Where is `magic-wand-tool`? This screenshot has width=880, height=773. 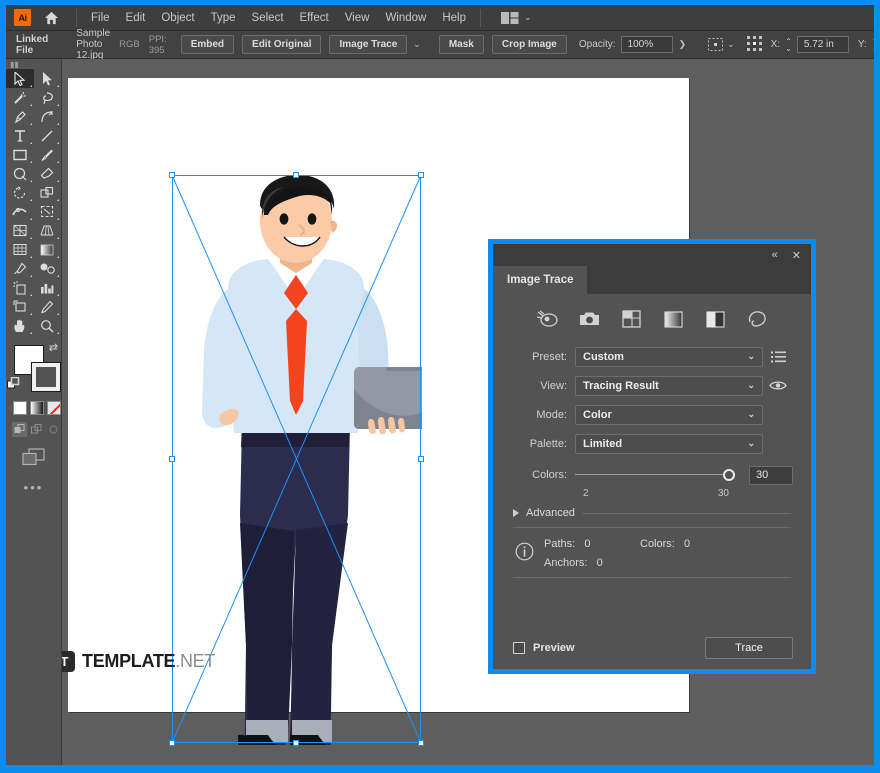 magic-wand-tool is located at coordinates (20, 97).